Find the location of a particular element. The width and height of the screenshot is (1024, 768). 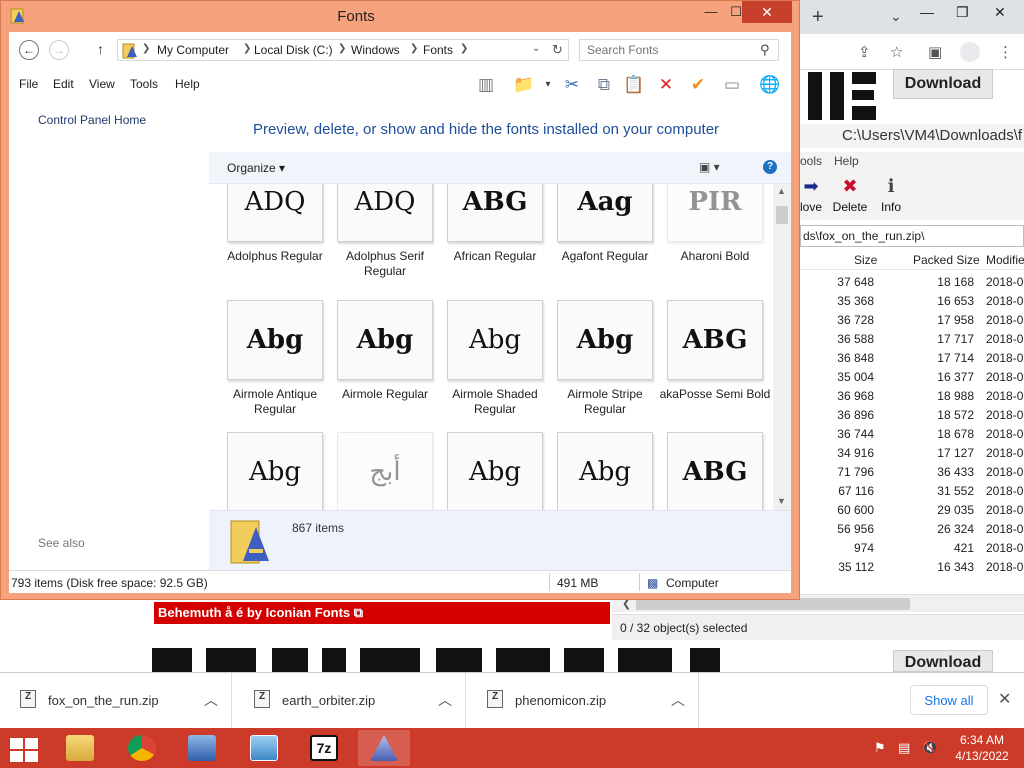

copy-icon: ⧉ is located at coordinates (604, 85).